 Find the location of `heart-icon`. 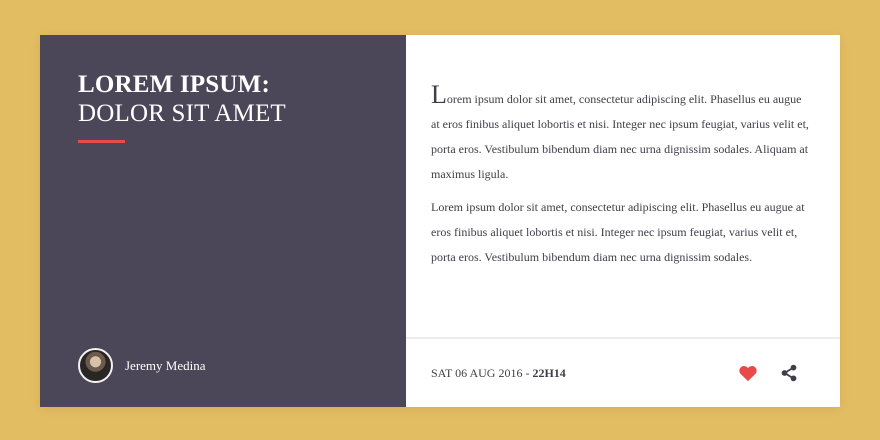

heart-icon is located at coordinates (748, 373).